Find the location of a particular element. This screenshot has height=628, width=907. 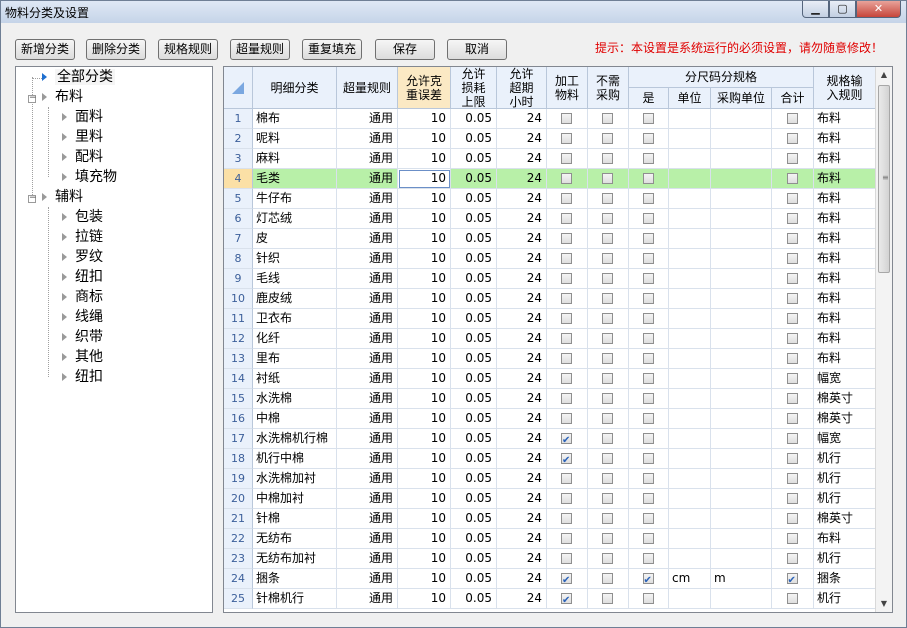

table-row: 5 牛仔布 通用 10 0.05 24 布料 is located at coordinates (550, 199).